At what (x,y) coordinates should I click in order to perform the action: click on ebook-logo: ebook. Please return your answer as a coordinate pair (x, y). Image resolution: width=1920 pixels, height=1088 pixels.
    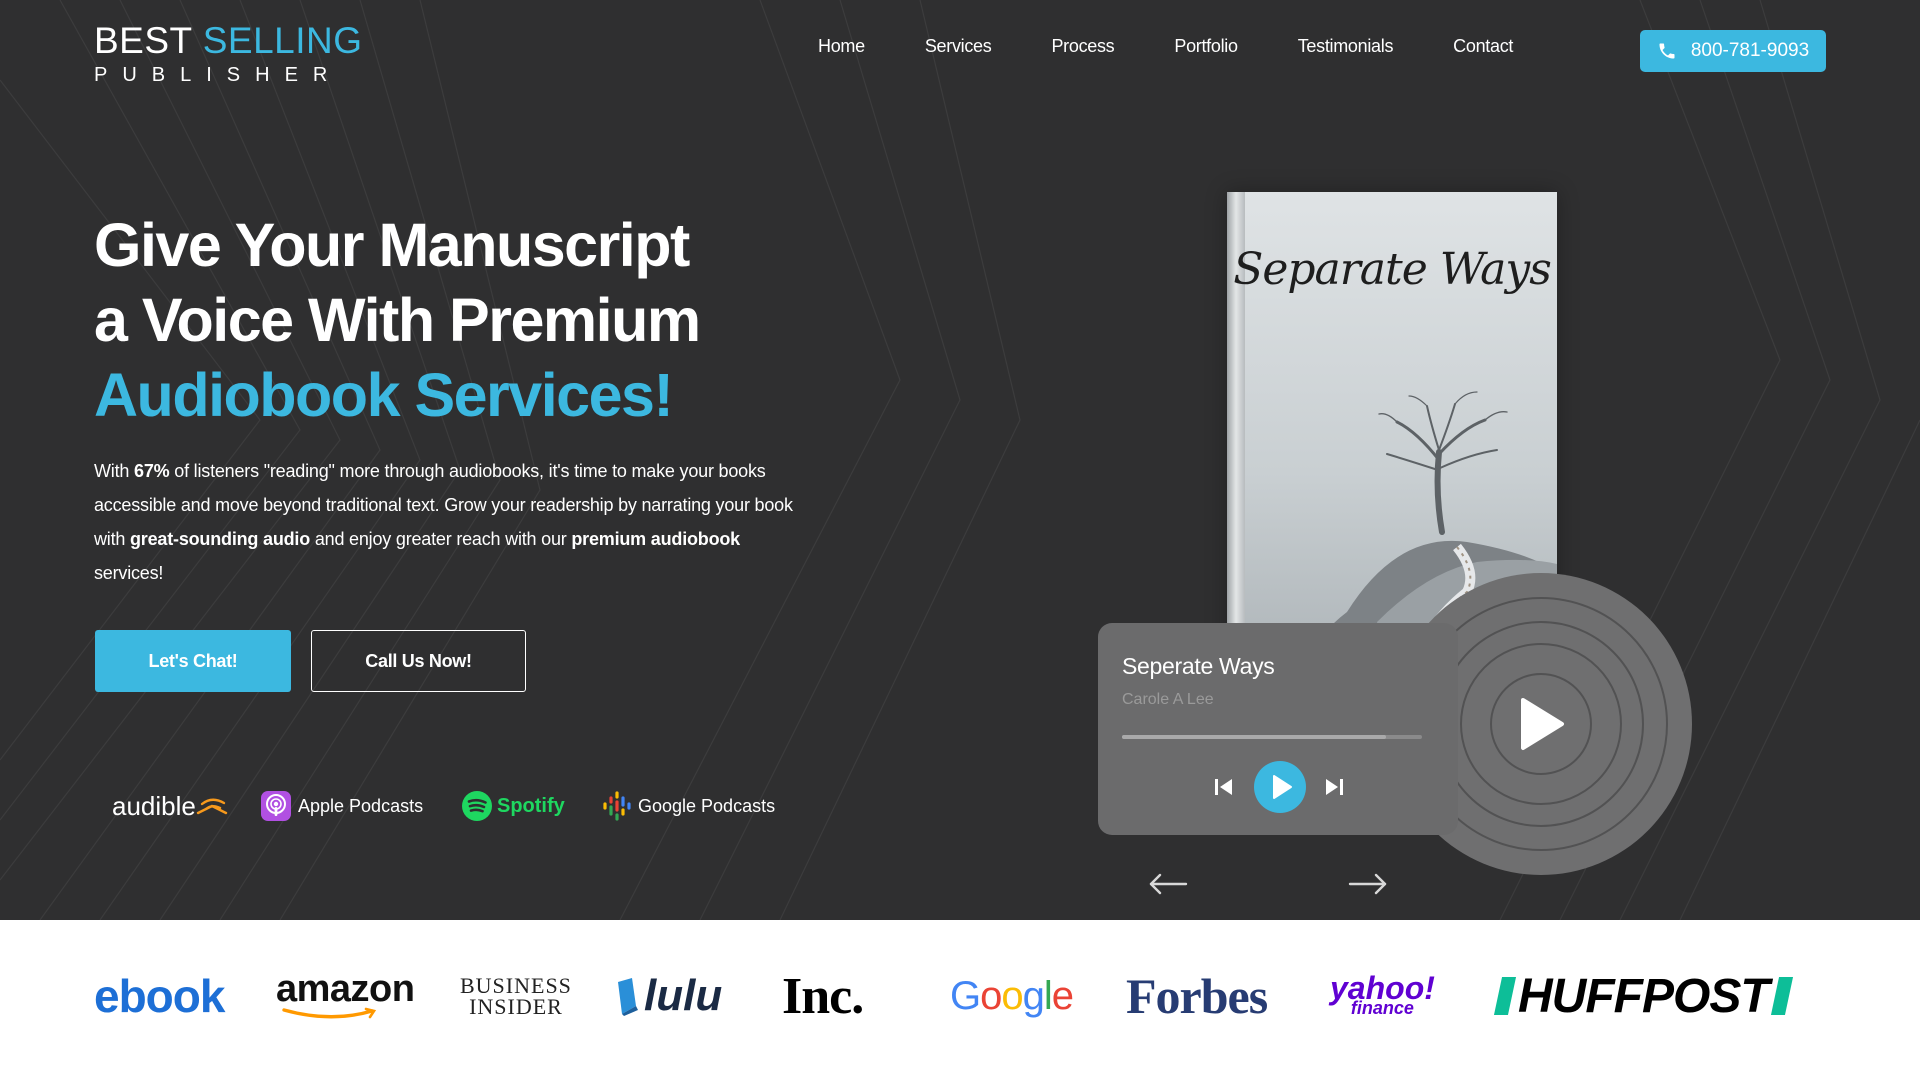
    Looking at the image, I should click on (159, 996).